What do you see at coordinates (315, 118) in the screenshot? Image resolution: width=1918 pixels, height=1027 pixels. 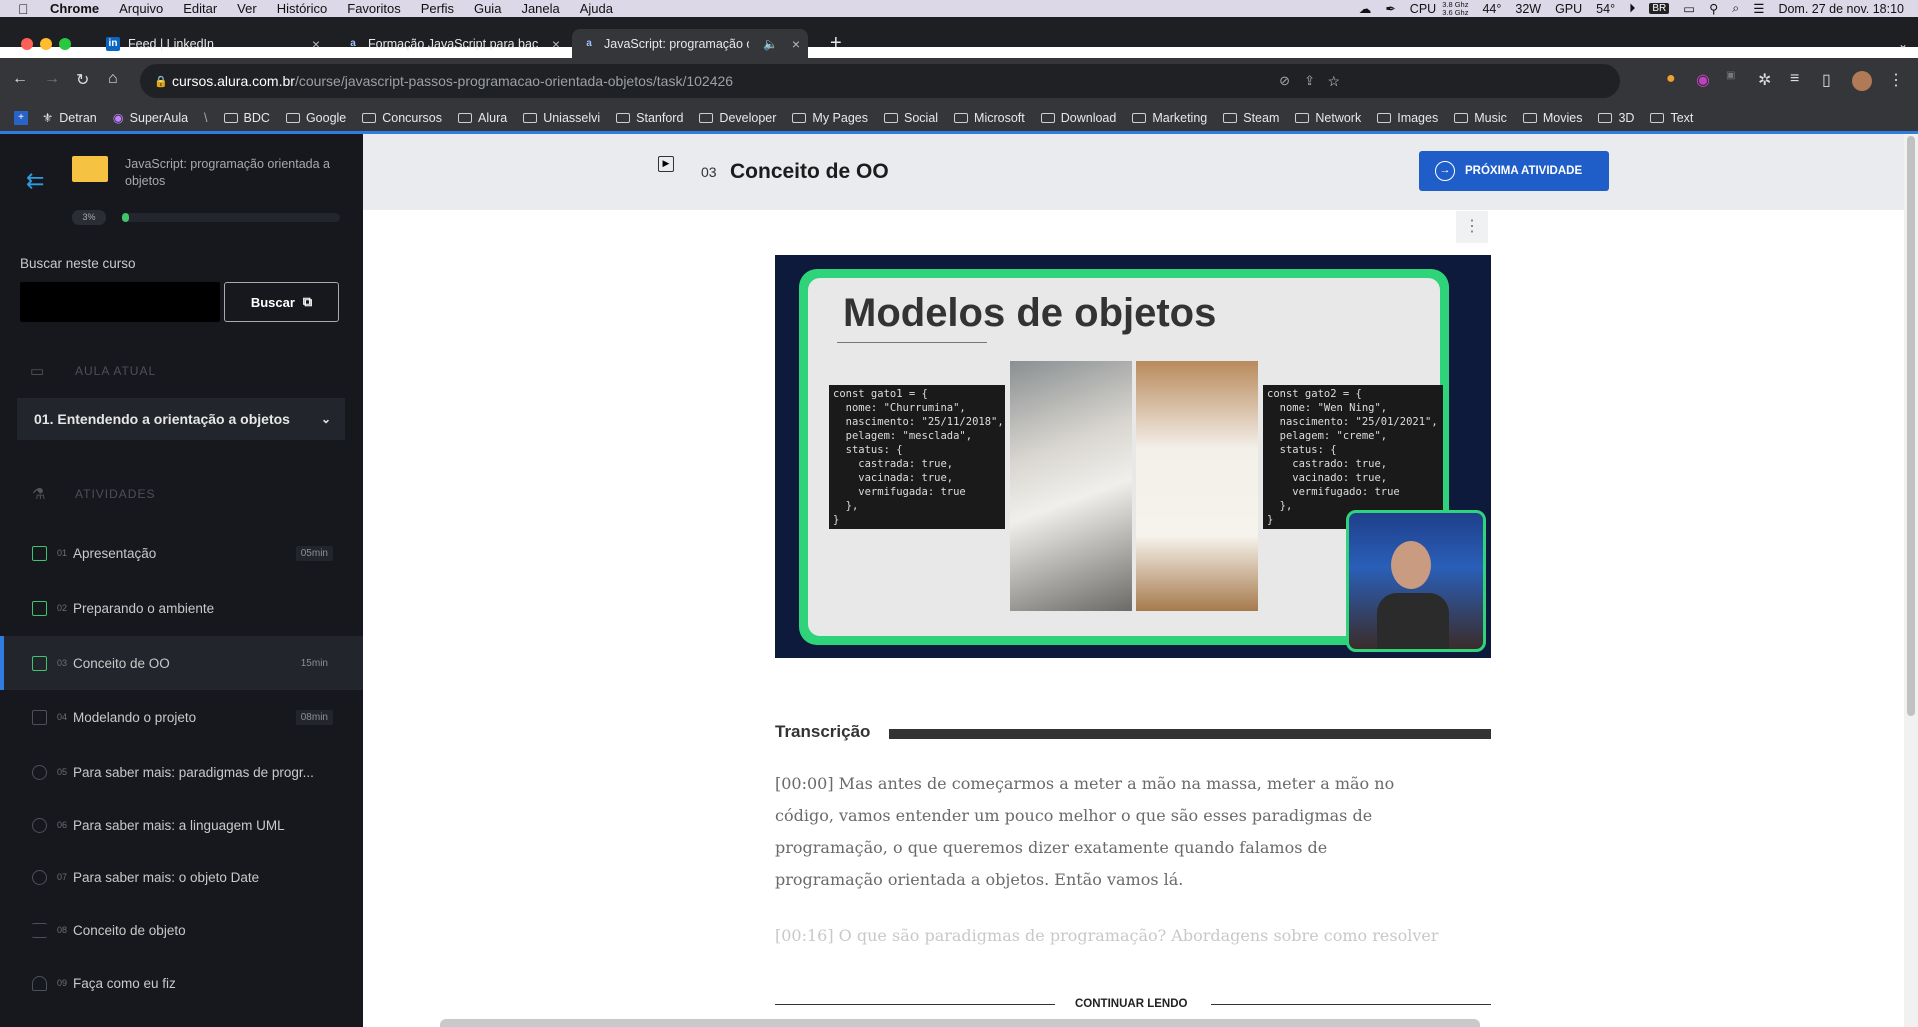 I see `bookmark-google: Google` at bounding box center [315, 118].